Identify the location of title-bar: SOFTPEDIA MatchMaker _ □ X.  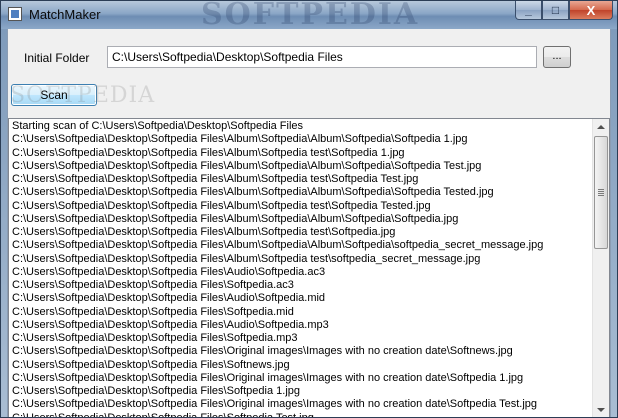
(309, 16).